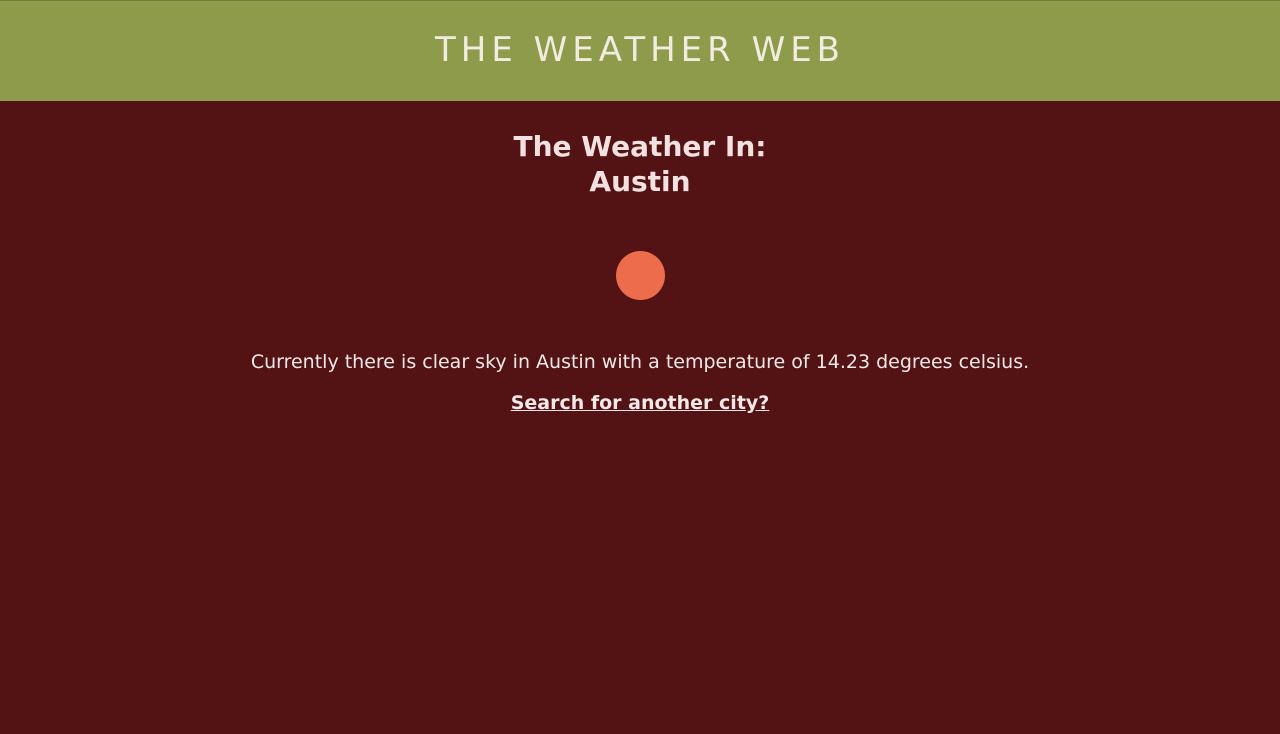 Image resolution: width=1280 pixels, height=734 pixels. What do you see at coordinates (640, 403) in the screenshot?
I see `search-another-city-link: Search for another city?` at bounding box center [640, 403].